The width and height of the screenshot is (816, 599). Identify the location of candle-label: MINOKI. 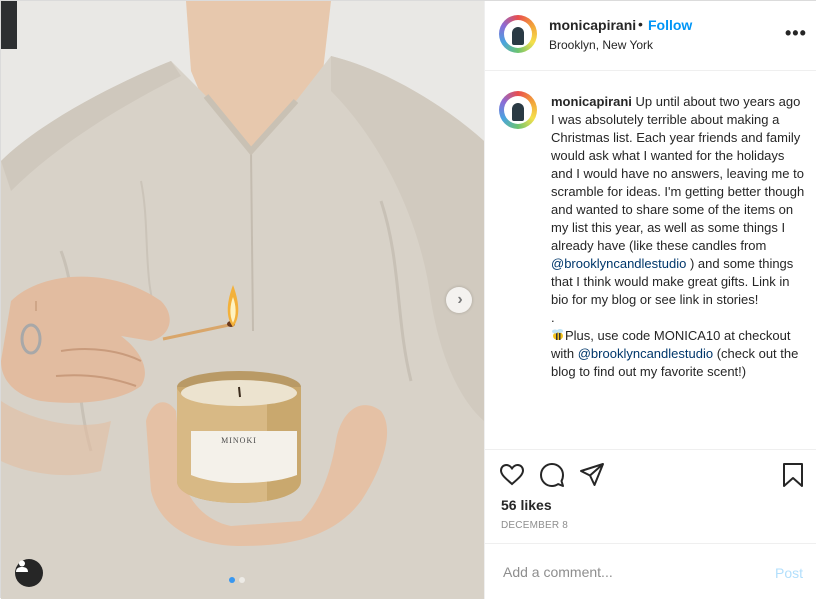
(239, 440).